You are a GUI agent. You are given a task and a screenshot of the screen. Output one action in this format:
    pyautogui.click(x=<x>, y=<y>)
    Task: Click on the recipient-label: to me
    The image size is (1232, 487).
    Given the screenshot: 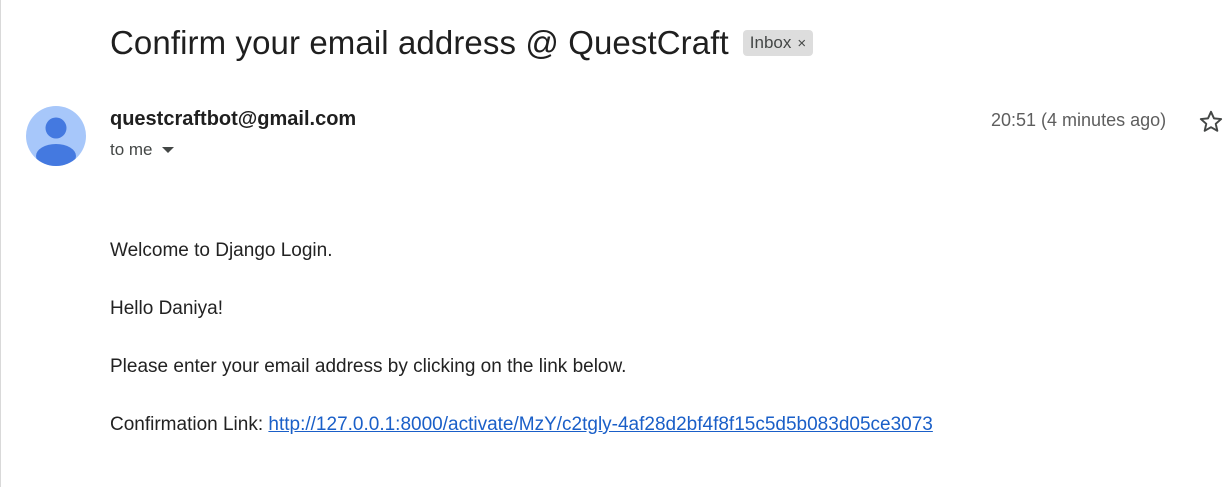 What is the action you would take?
    pyautogui.click(x=131, y=149)
    